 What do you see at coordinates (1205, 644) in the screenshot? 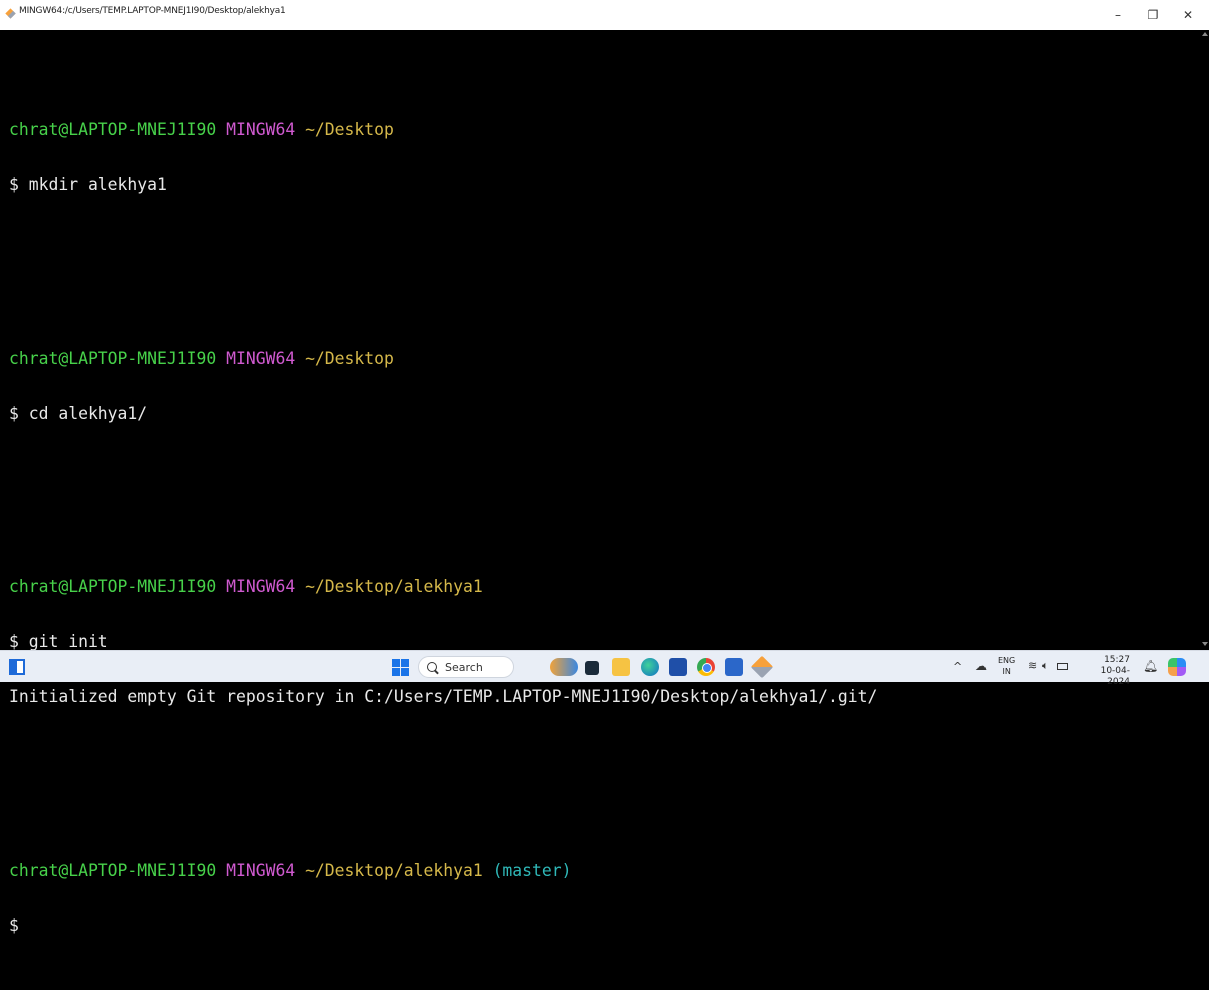
I see `scroll-down-icon` at bounding box center [1205, 644].